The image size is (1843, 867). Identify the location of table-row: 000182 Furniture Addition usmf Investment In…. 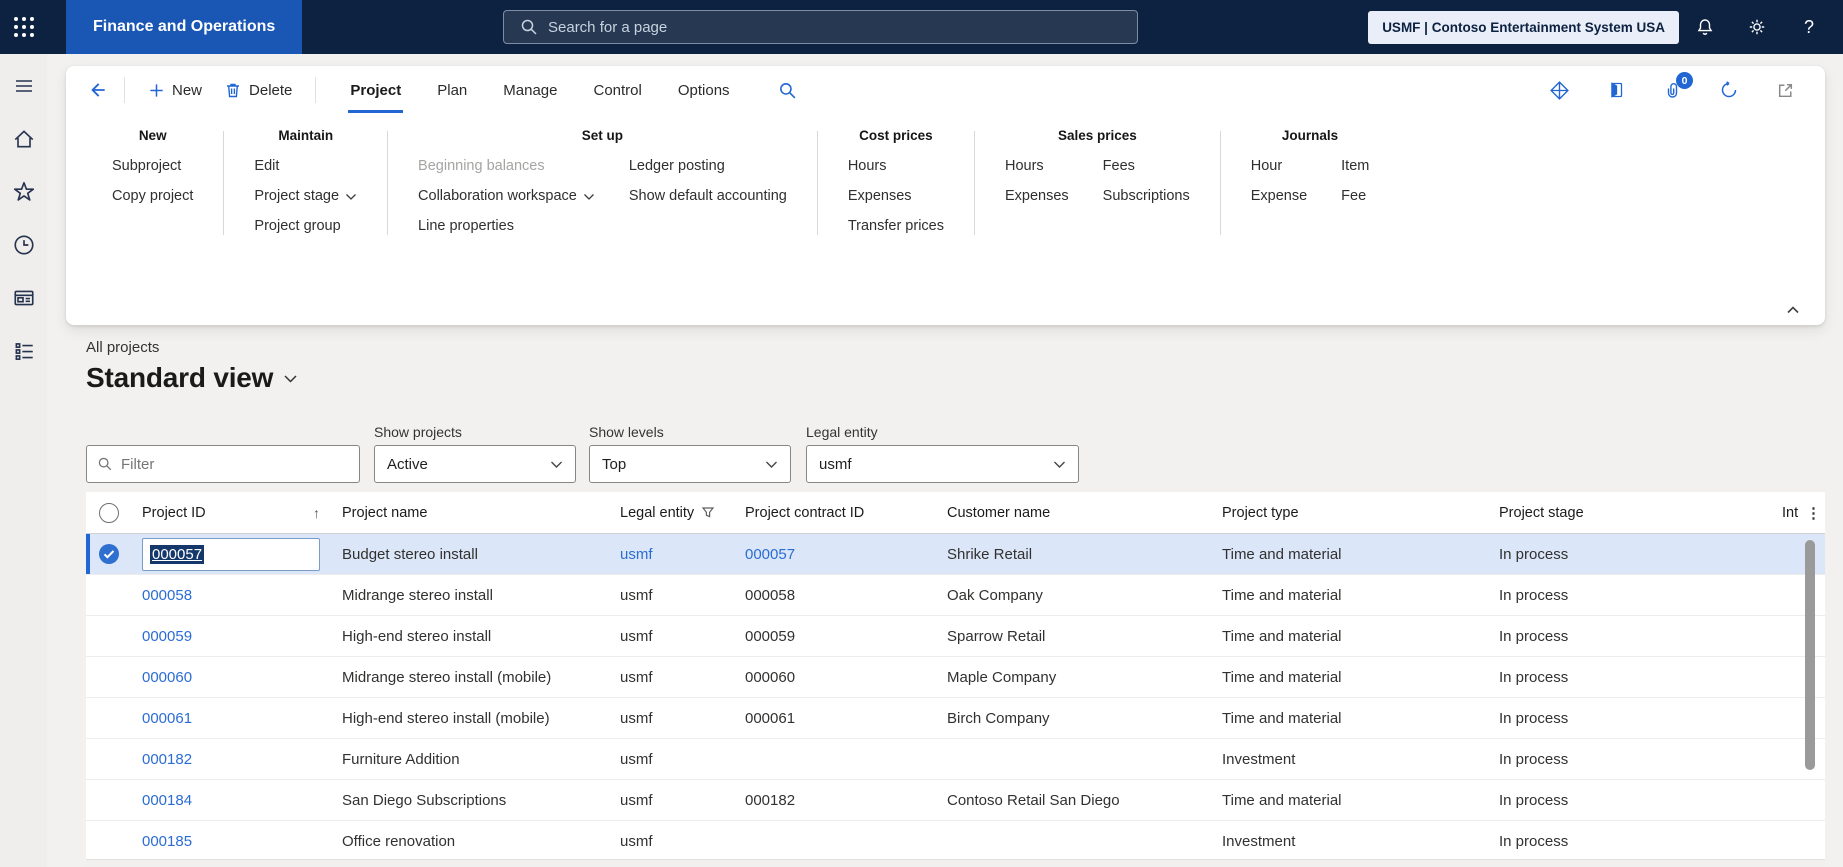
(955, 759).